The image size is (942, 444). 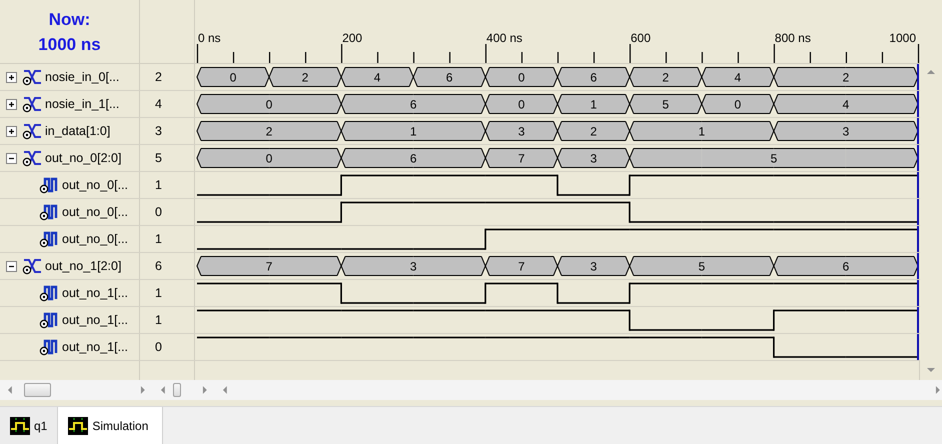 I want to click on signal-name: out_no_0[2:0], so click(x=83, y=158).